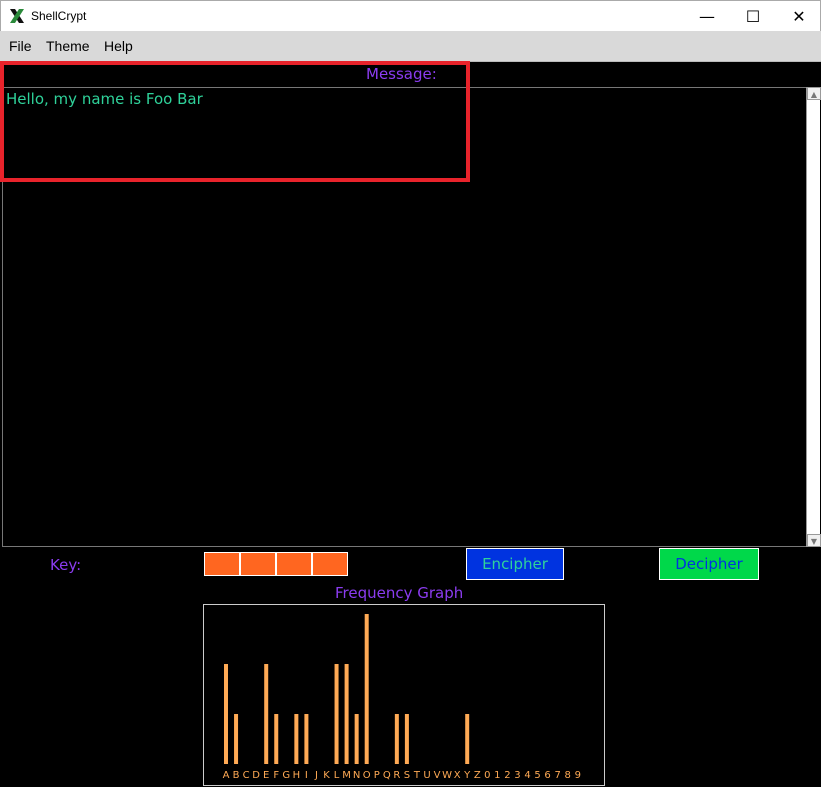  What do you see at coordinates (346, 714) in the screenshot?
I see `bar-M` at bounding box center [346, 714].